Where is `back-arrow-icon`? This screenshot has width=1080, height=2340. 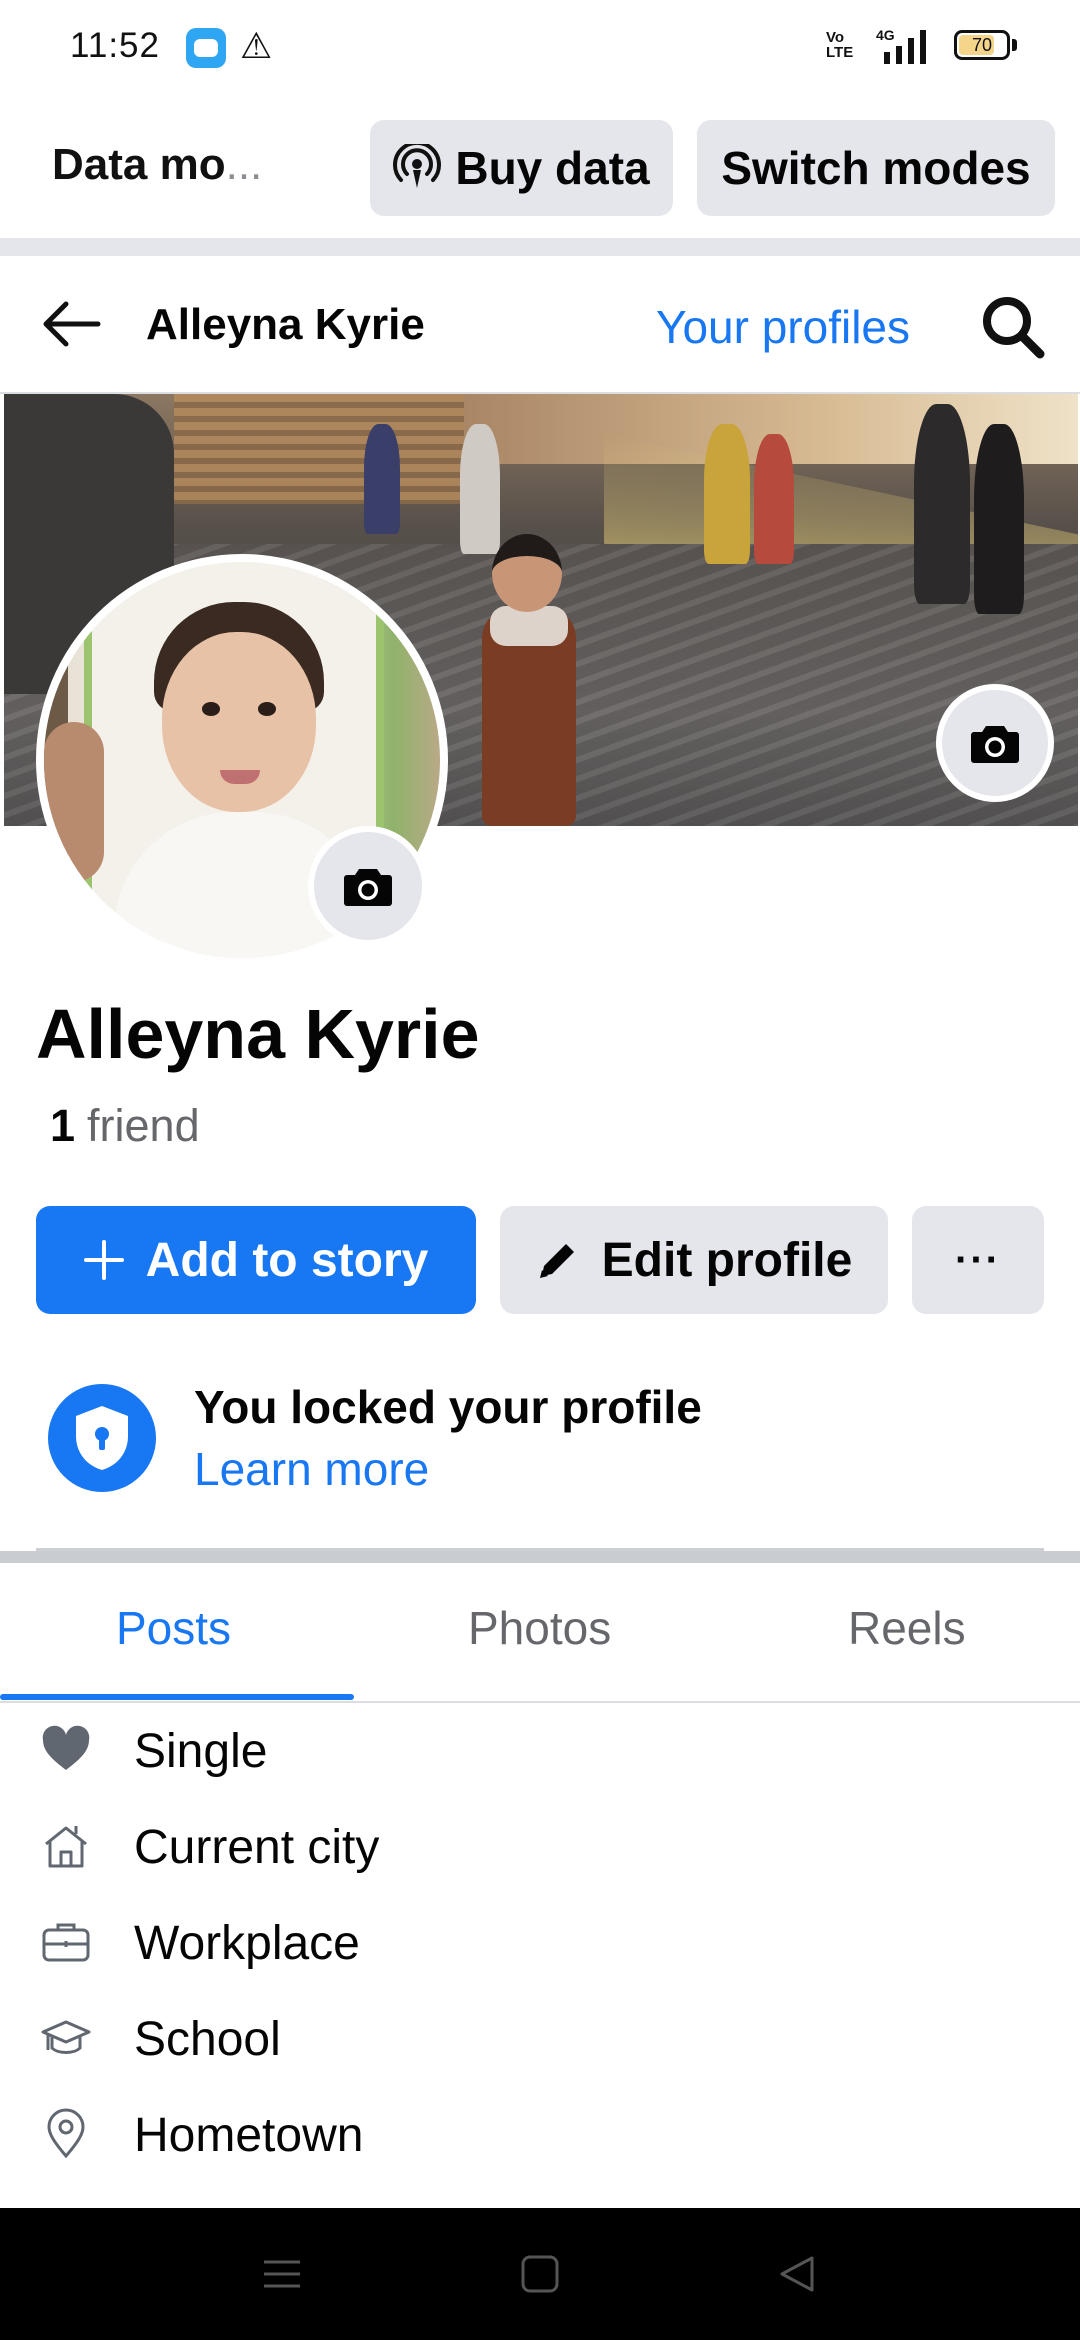
back-arrow-icon is located at coordinates (71, 324).